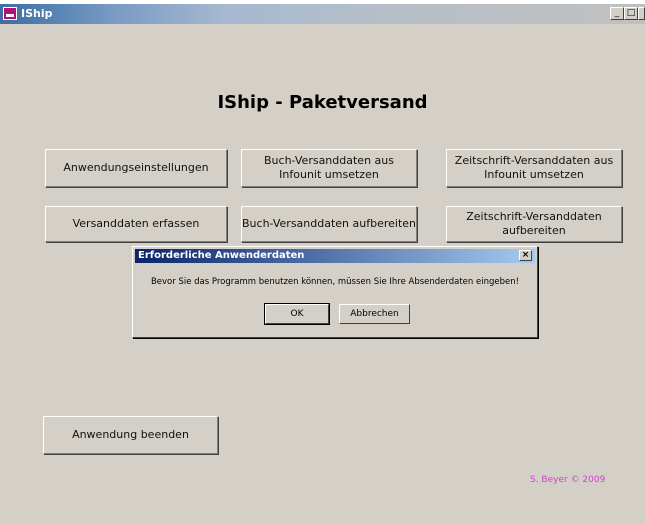 The image size is (645, 524). I want to click on copyright-text: S. Beyer © 2009, so click(568, 480).